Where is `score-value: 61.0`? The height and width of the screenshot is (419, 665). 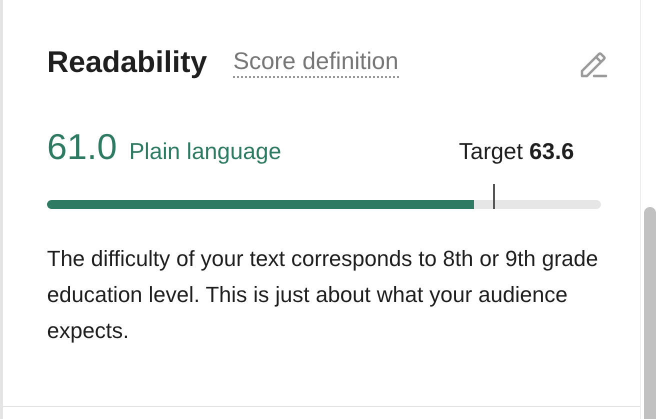
score-value: 61.0 is located at coordinates (82, 147).